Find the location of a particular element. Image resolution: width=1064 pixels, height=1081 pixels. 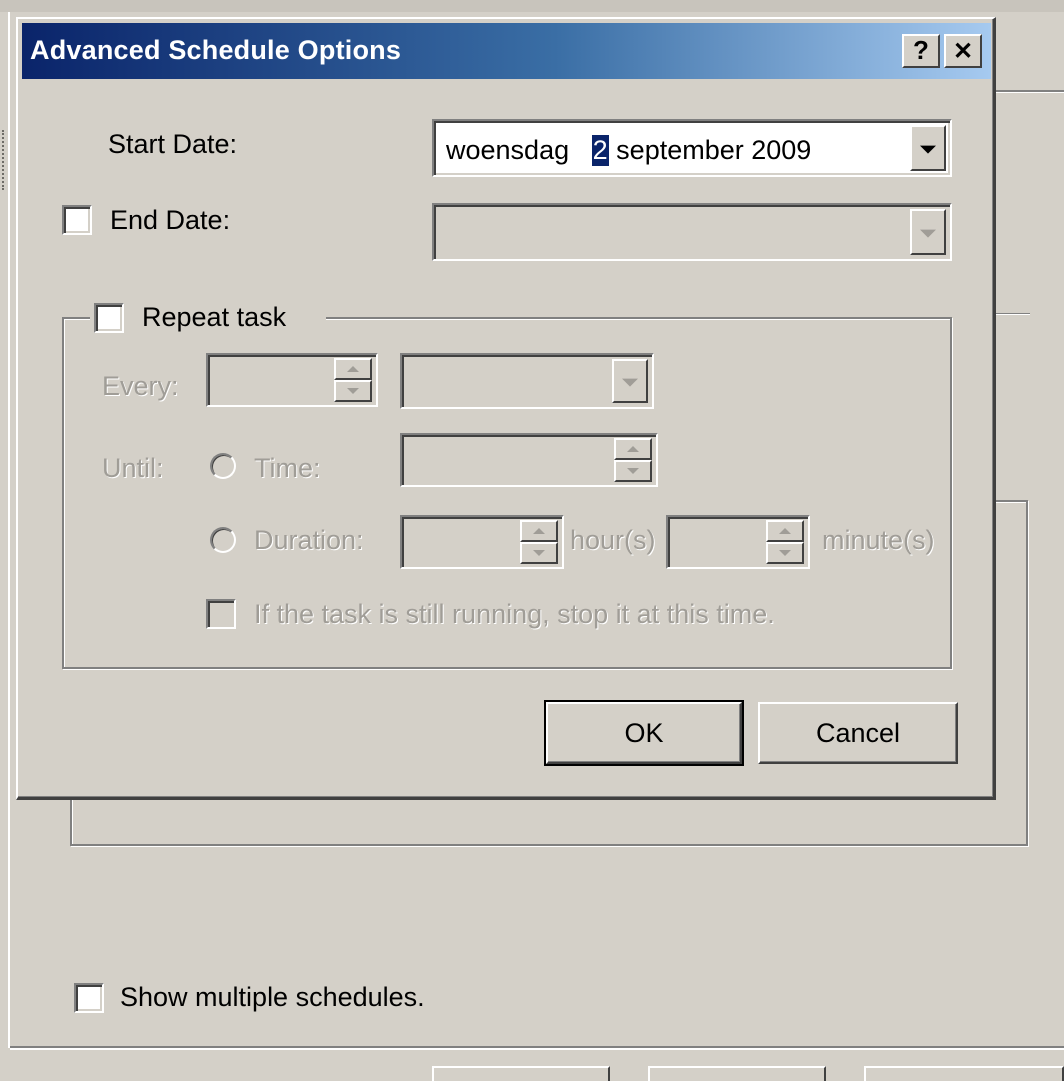

help-button: ? is located at coordinates (921, 51).